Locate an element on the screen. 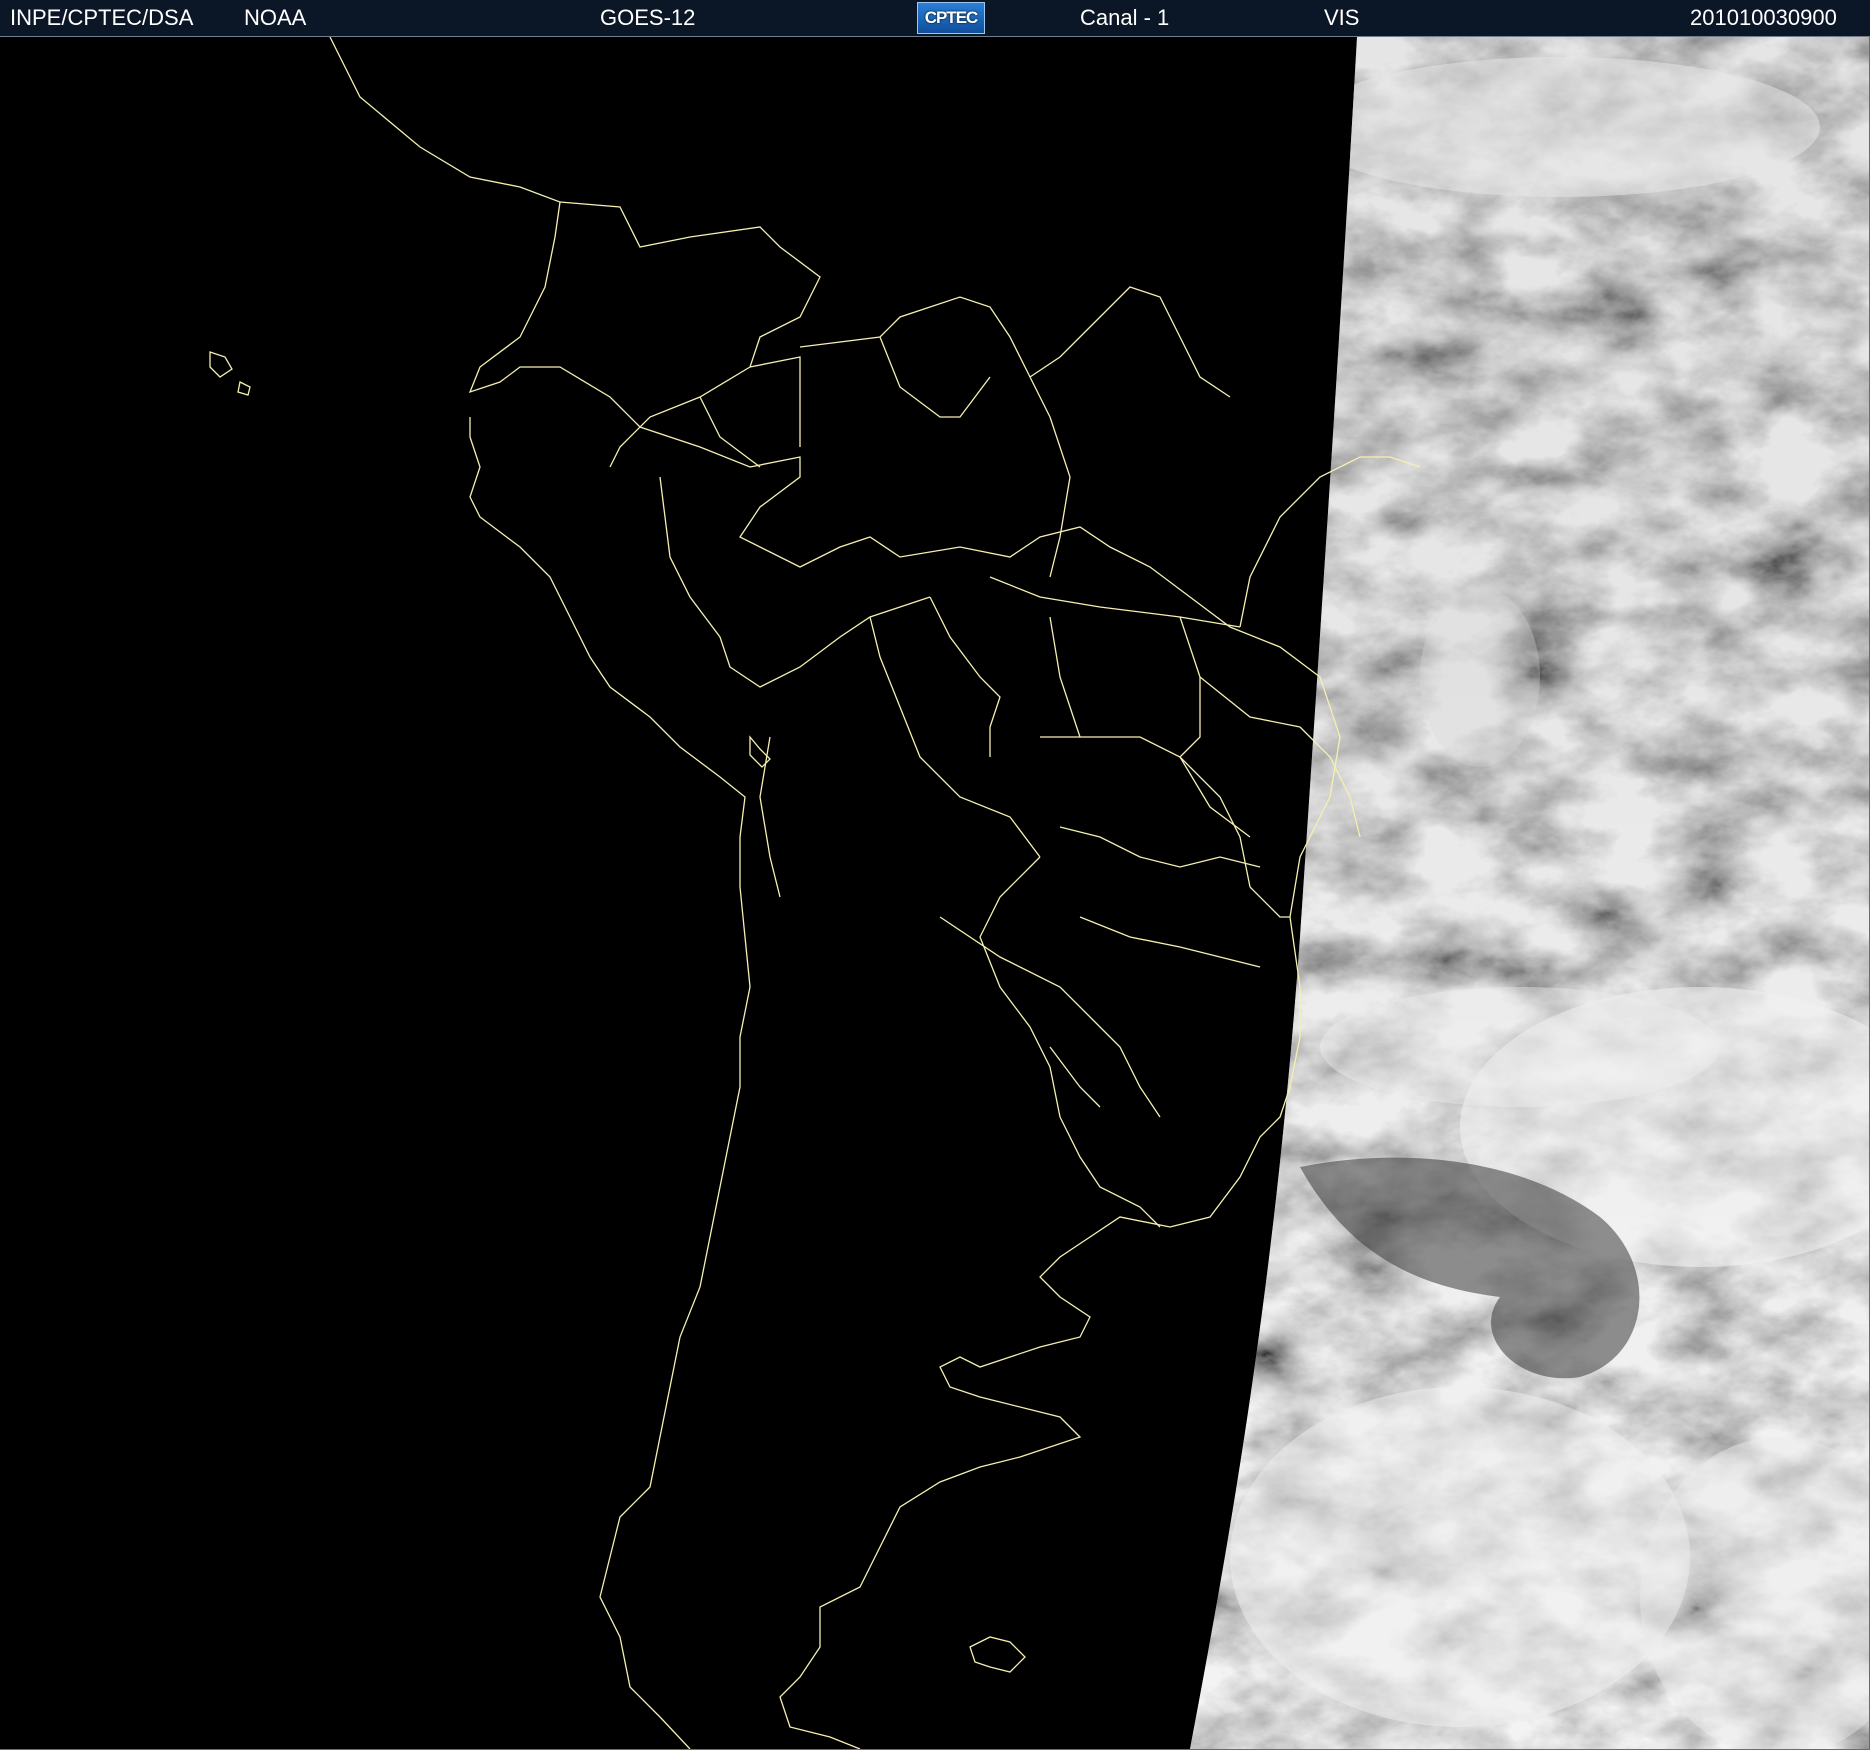 The width and height of the screenshot is (1870, 1750). band-label: VIS is located at coordinates (1342, 17).